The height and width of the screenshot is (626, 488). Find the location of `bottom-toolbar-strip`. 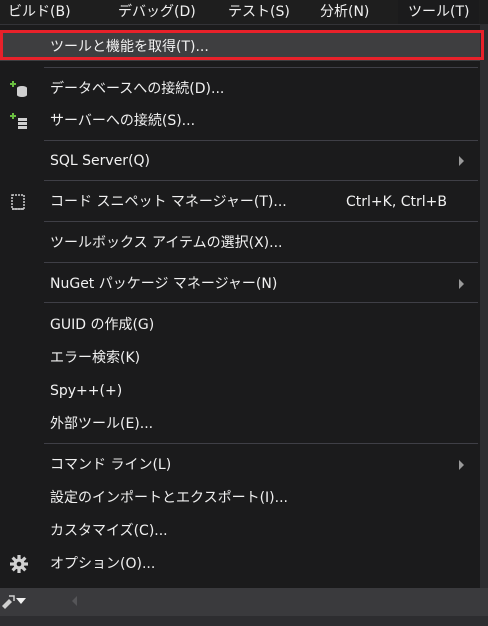

bottom-toolbar-strip is located at coordinates (244, 602).